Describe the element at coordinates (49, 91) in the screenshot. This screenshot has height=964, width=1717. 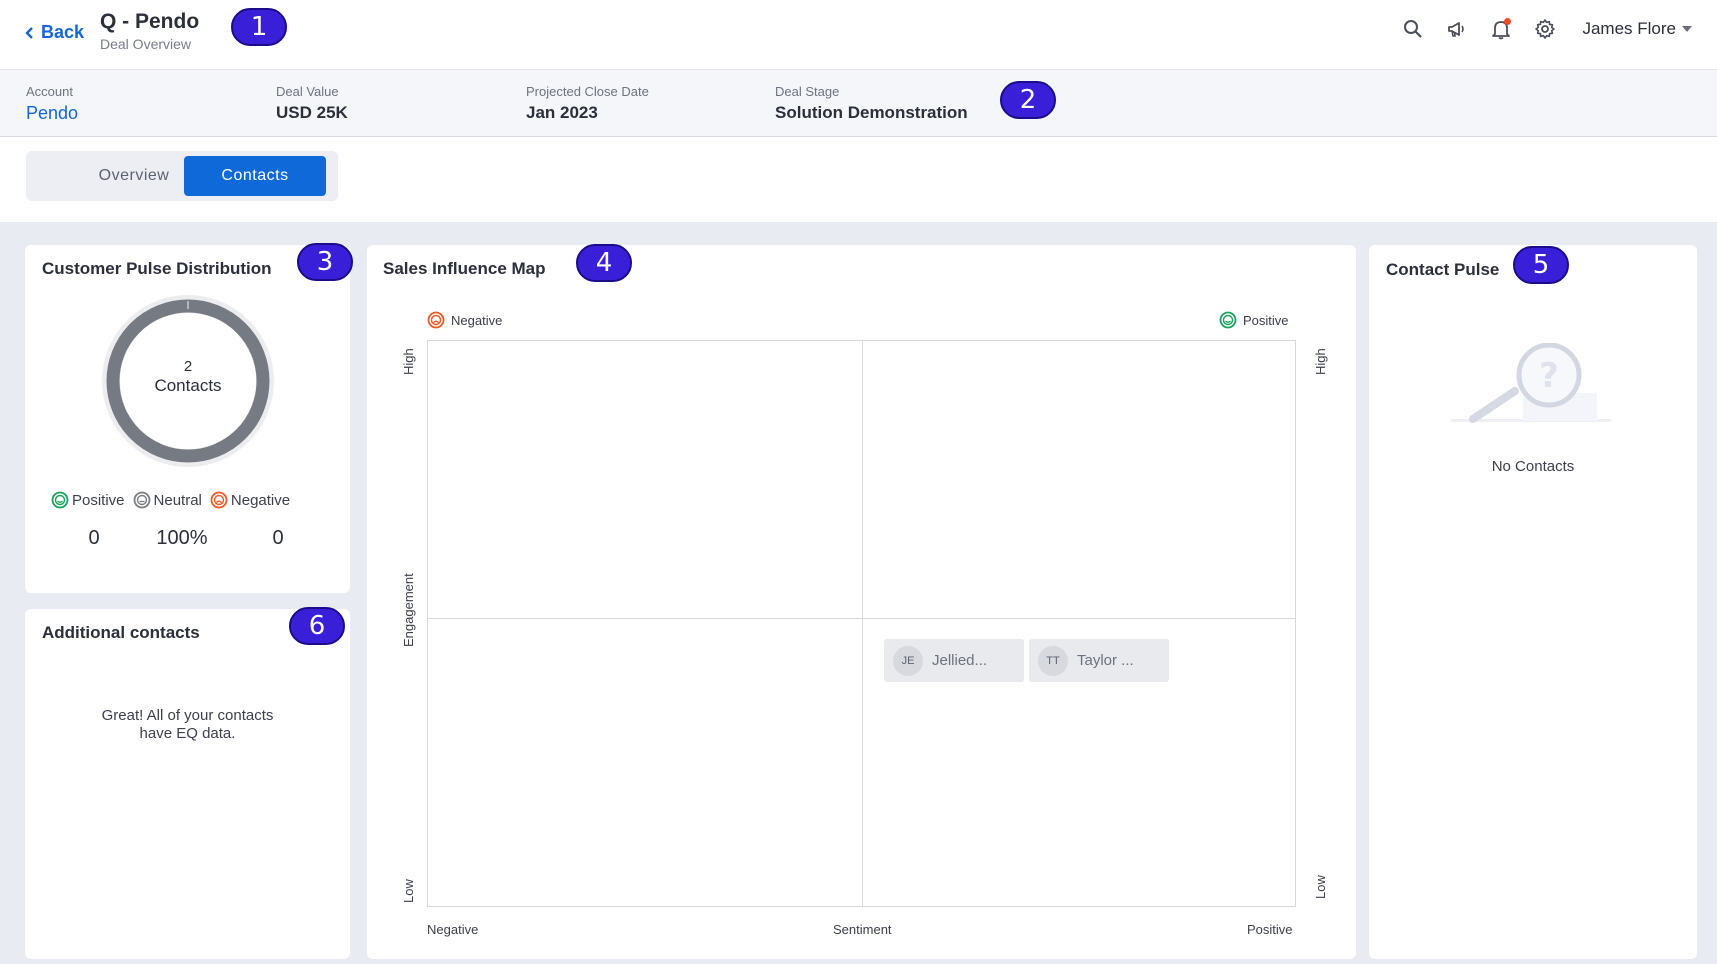
I see `account-label: Account` at that location.